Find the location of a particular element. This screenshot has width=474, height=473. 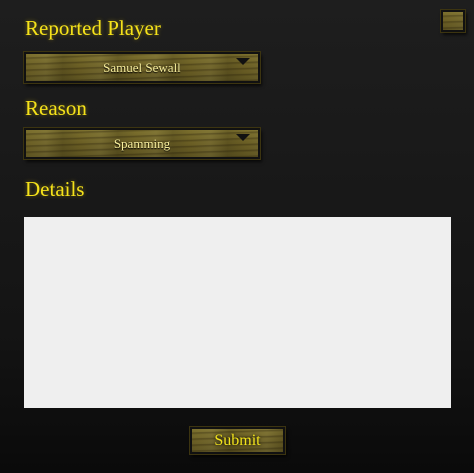

reason-select: Spamming is located at coordinates (142, 143).